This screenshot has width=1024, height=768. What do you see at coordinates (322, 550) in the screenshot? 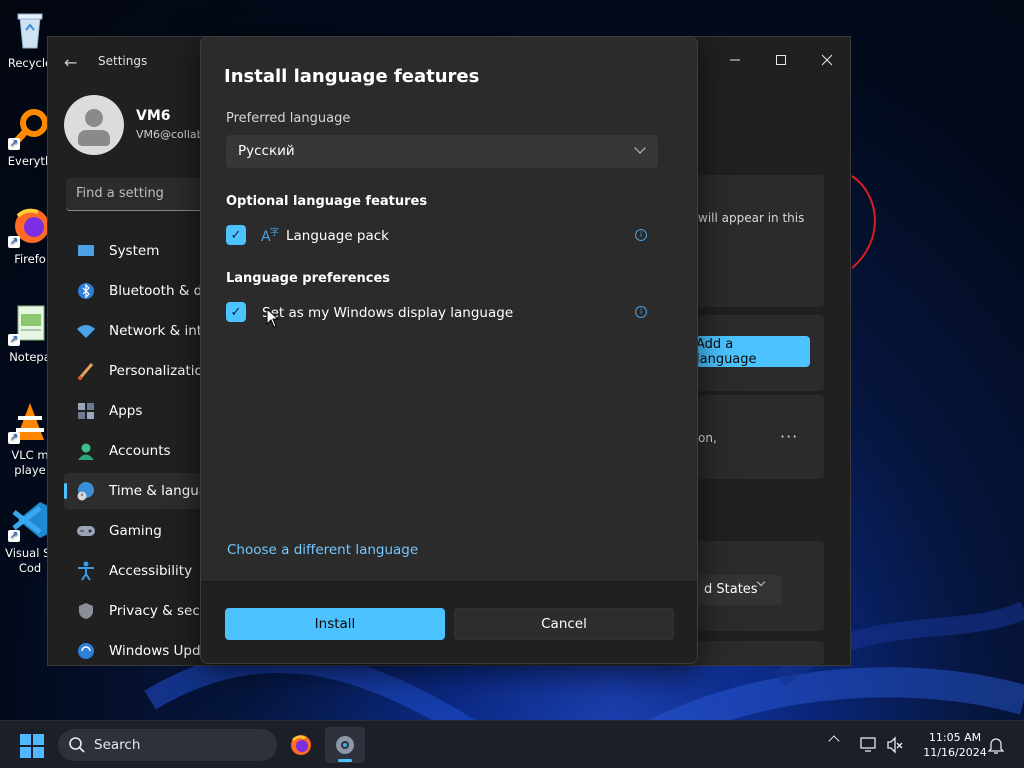
I see `choose-different-language-link: Choose a different language` at bounding box center [322, 550].